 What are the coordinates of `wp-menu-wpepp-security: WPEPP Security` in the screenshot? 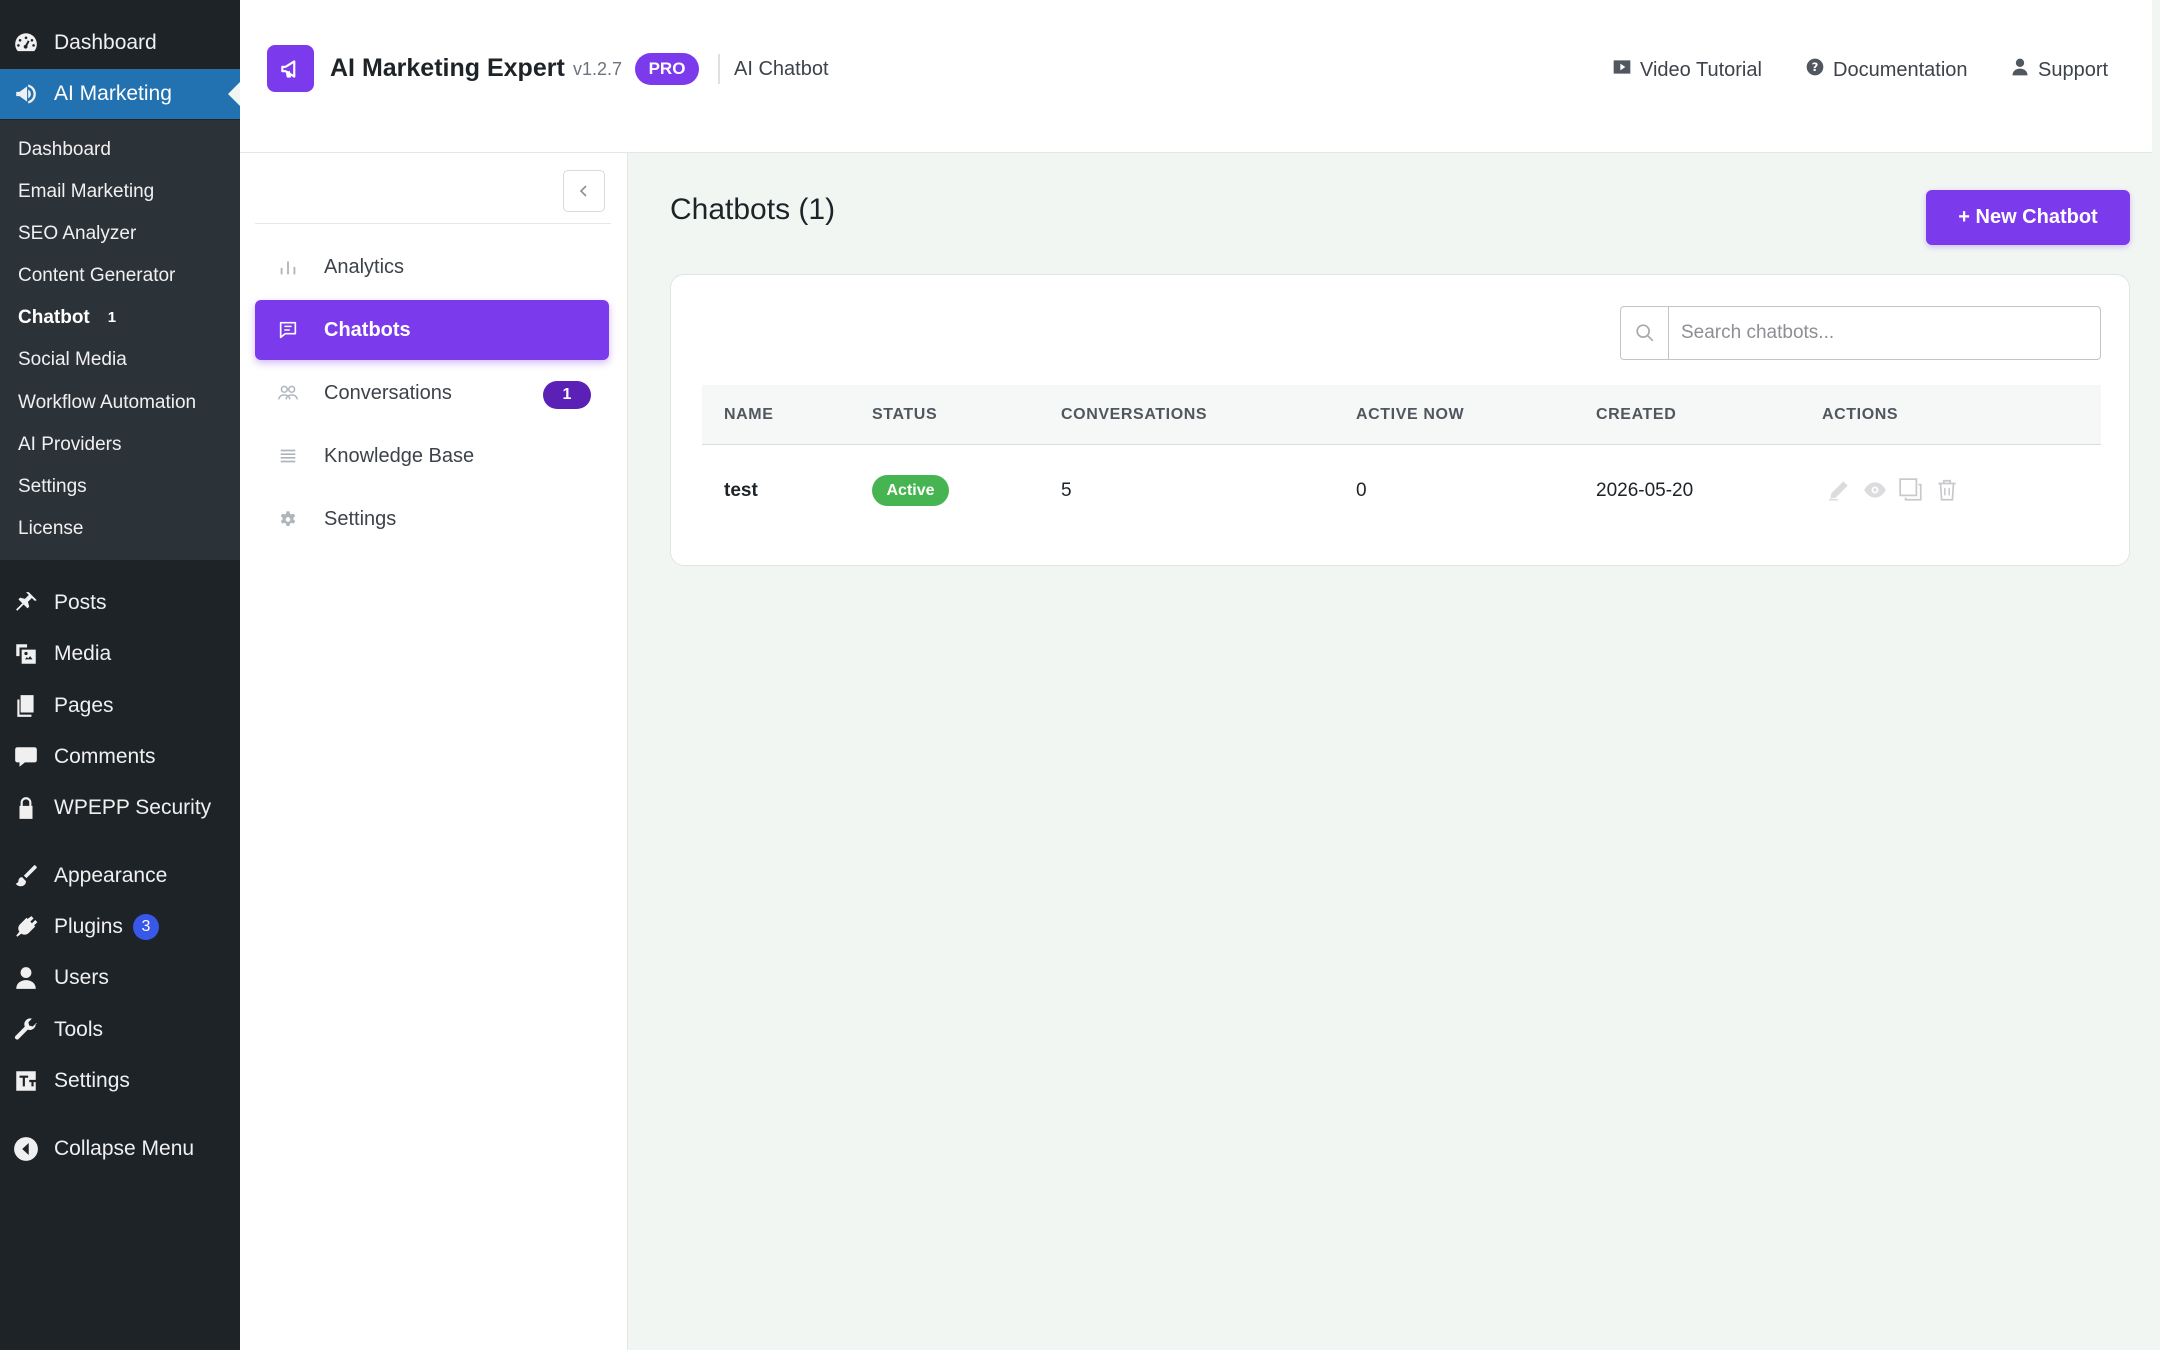 It's located at (120, 808).